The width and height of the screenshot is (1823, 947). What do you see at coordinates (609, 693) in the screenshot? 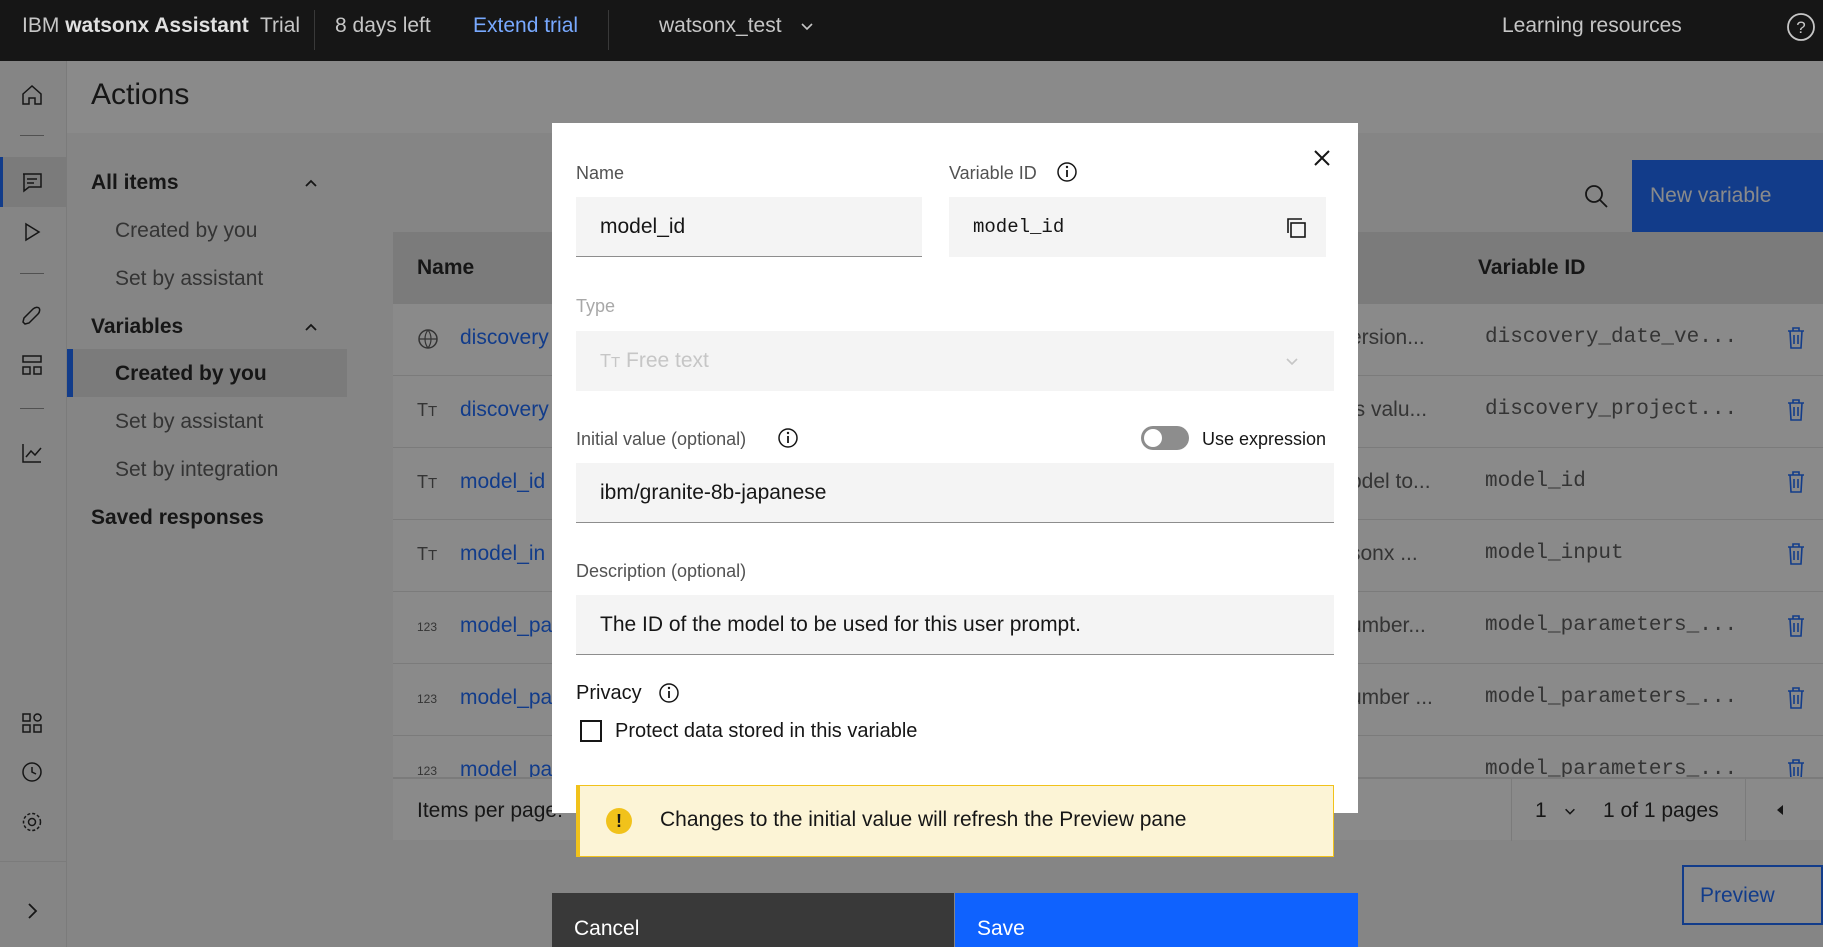
I see `privacy-label: Privacy` at bounding box center [609, 693].